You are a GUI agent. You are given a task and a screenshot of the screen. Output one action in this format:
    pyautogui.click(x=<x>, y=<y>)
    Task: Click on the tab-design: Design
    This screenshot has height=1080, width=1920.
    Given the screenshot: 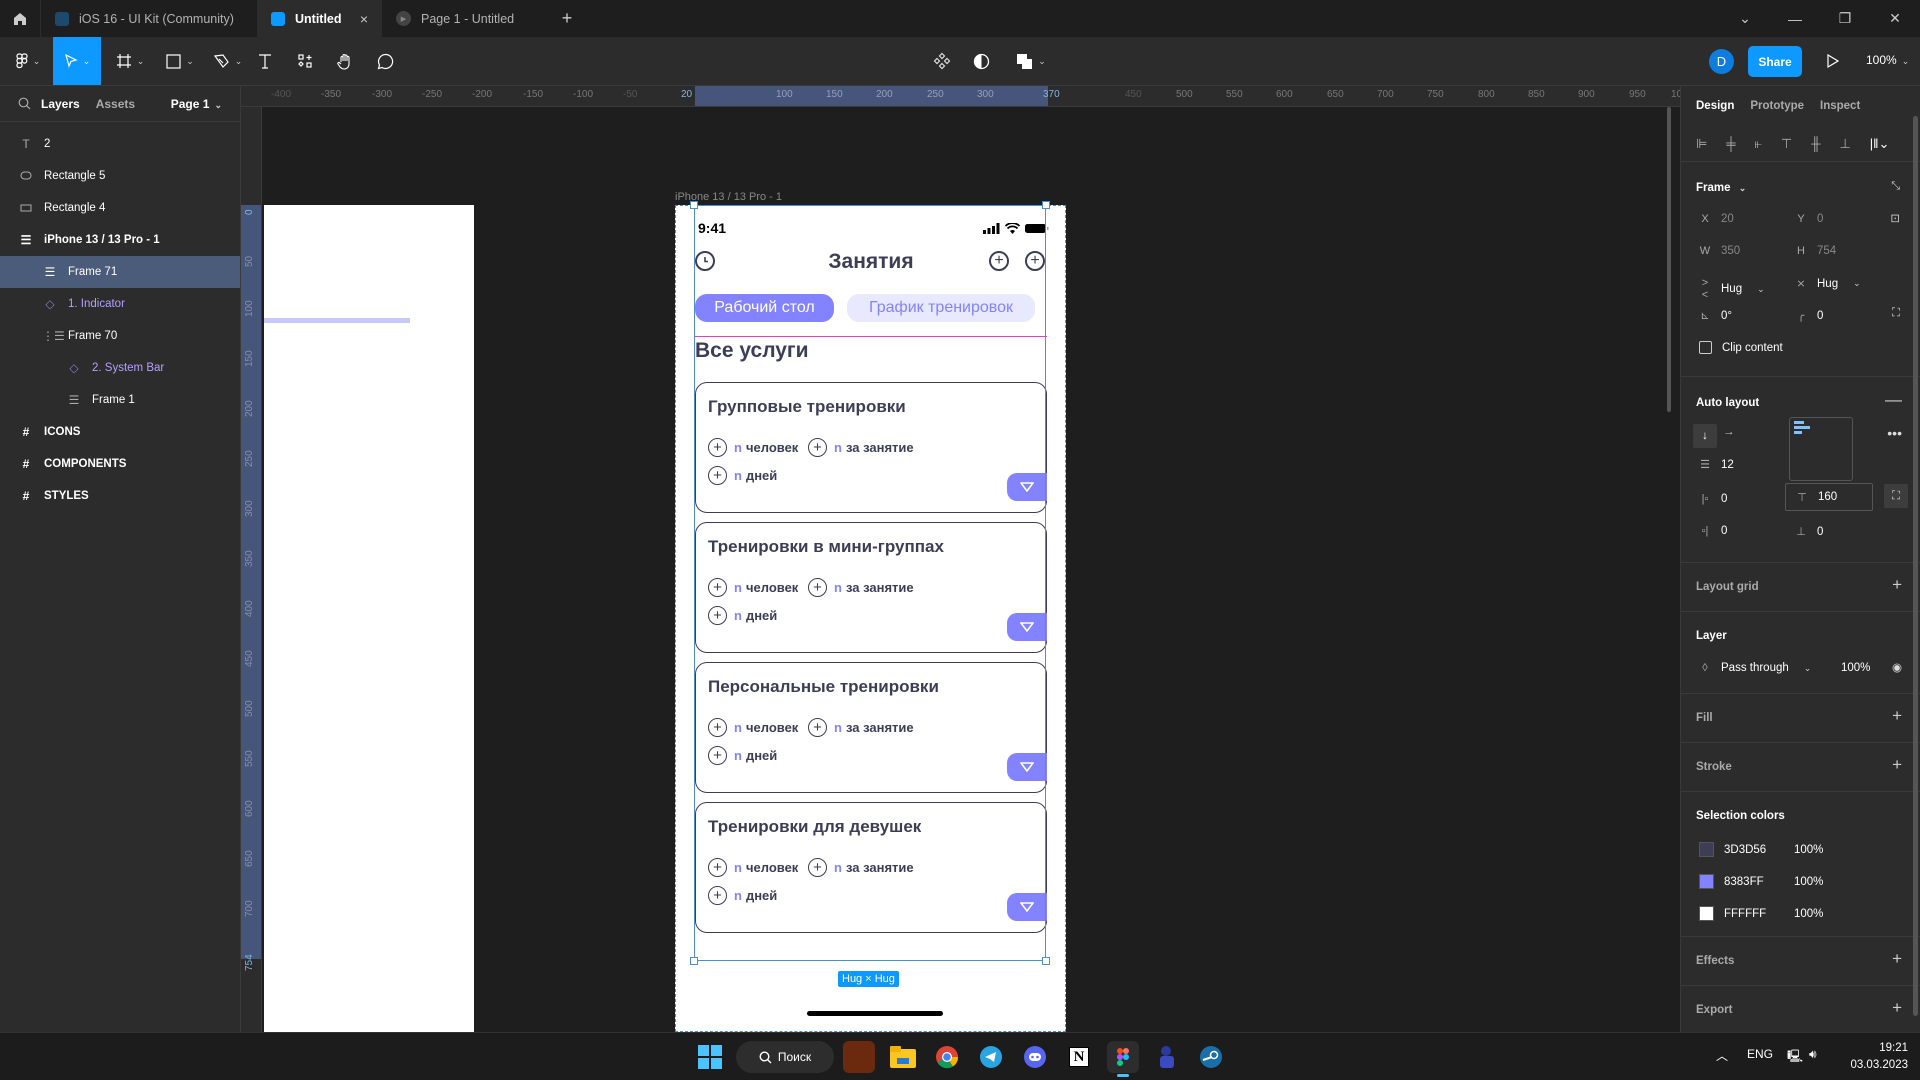 What is the action you would take?
    pyautogui.click(x=1715, y=106)
    